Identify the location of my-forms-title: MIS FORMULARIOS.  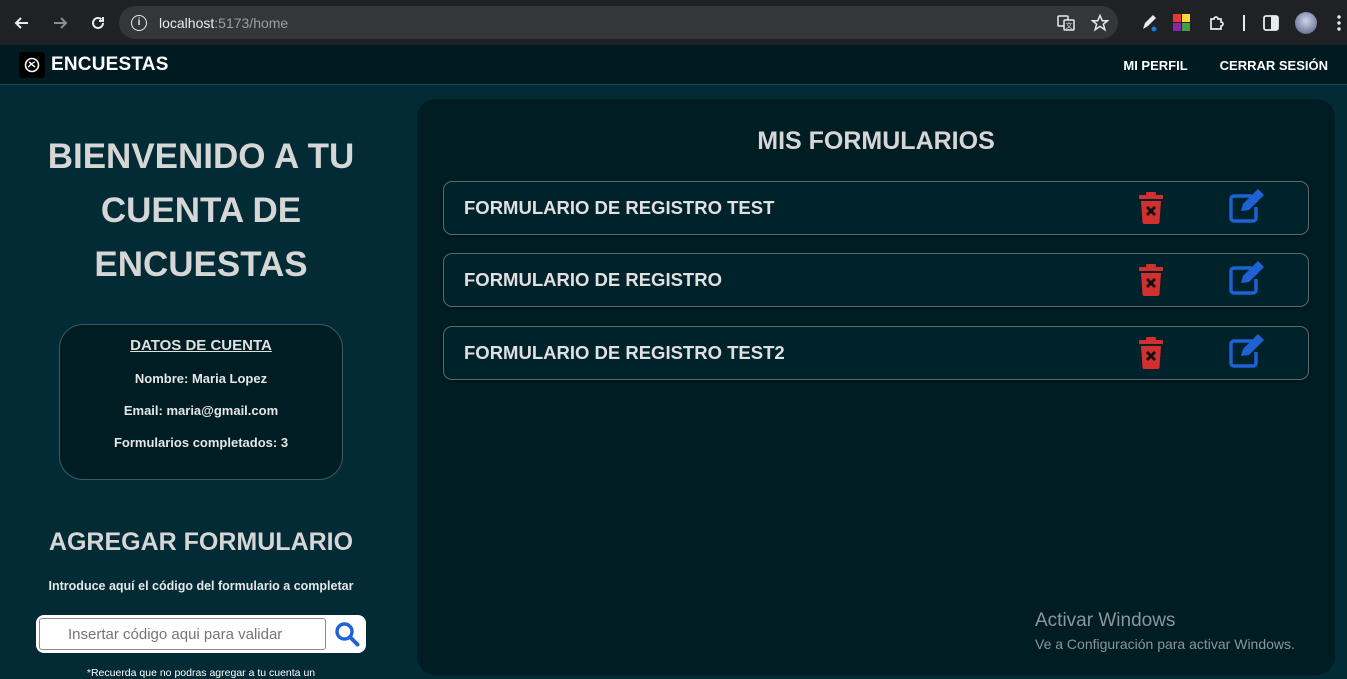
(876, 141).